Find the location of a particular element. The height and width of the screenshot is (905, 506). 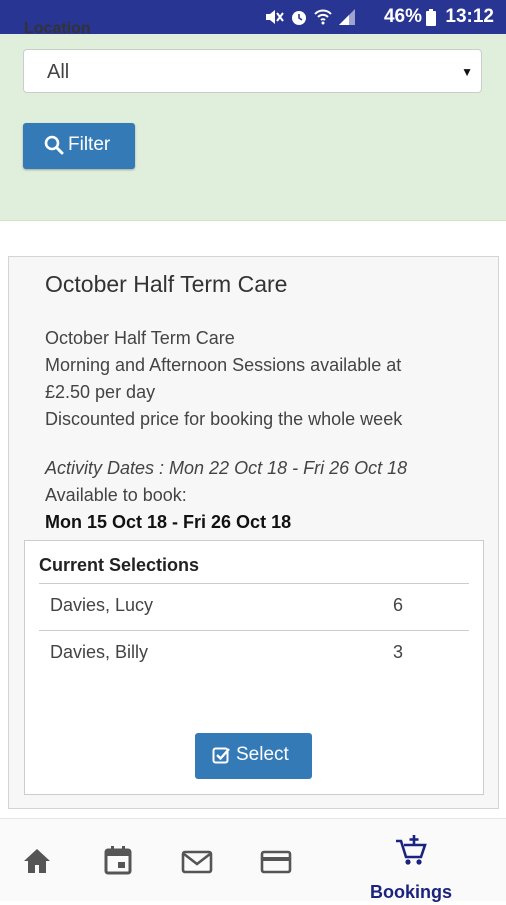

description-line: October Half Term Care is located at coordinates (140, 338).